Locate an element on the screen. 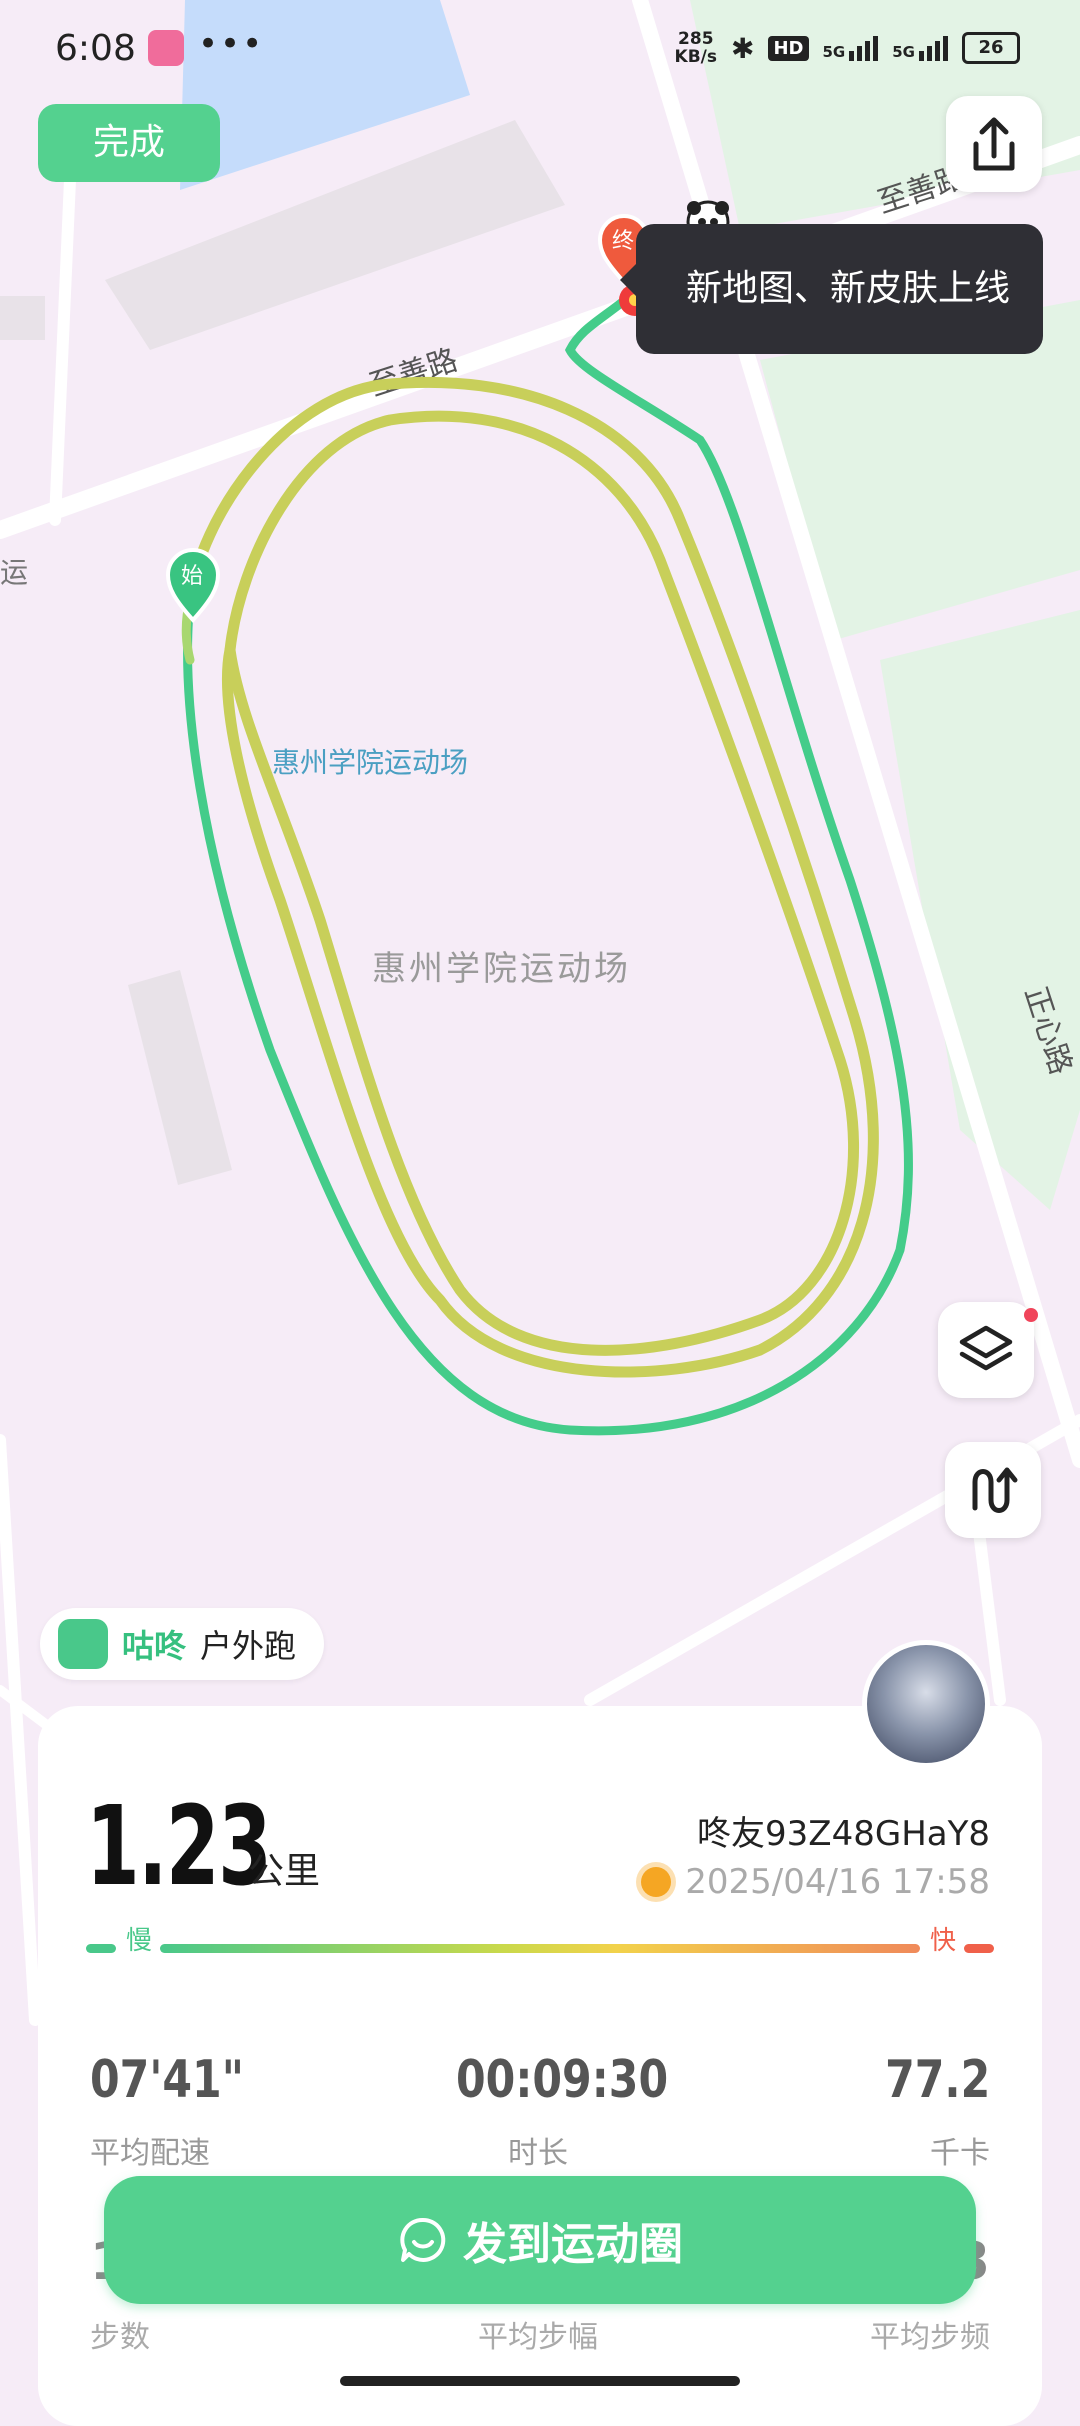 Image resolution: width=1080 pixels, height=2426 pixels. new-map-tooltip: 新地图、新皮肤上线 is located at coordinates (831, 289).